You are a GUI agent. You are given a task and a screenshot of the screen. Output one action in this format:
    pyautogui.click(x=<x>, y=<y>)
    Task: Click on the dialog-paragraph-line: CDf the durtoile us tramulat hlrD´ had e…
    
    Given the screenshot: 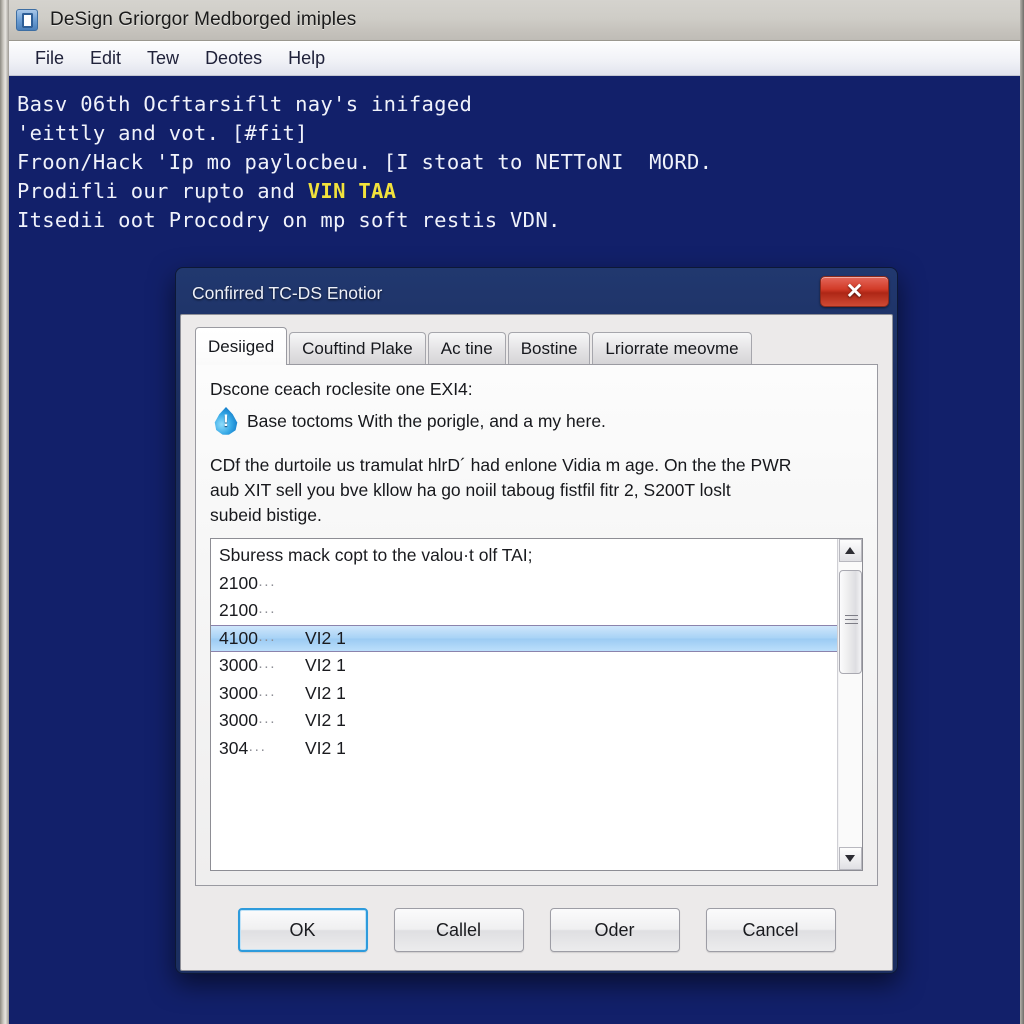 What is the action you would take?
    pyautogui.click(x=501, y=465)
    